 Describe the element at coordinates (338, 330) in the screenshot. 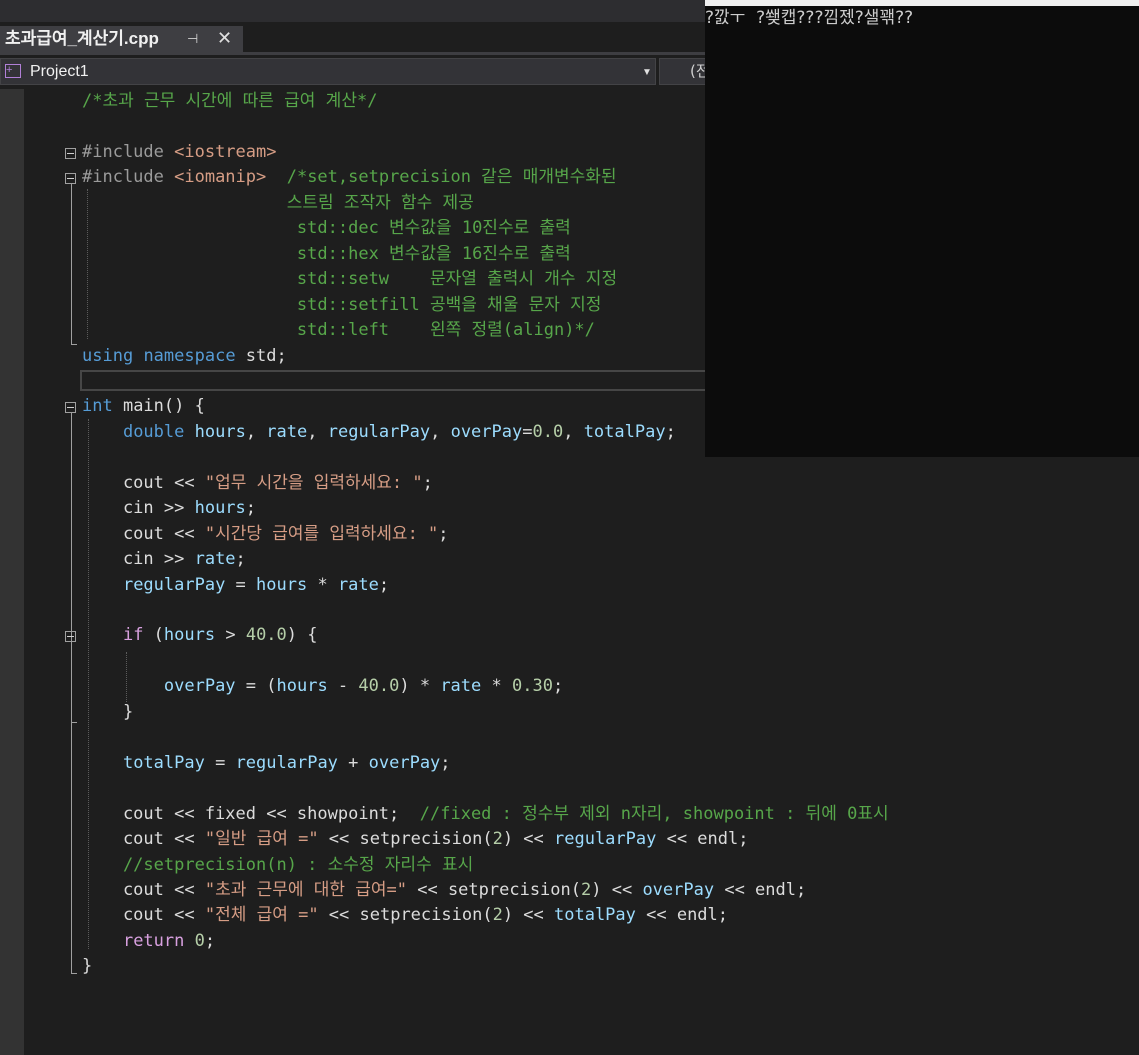

I see `code-token: std::left 왼쪽 정렬(align)*/` at that location.